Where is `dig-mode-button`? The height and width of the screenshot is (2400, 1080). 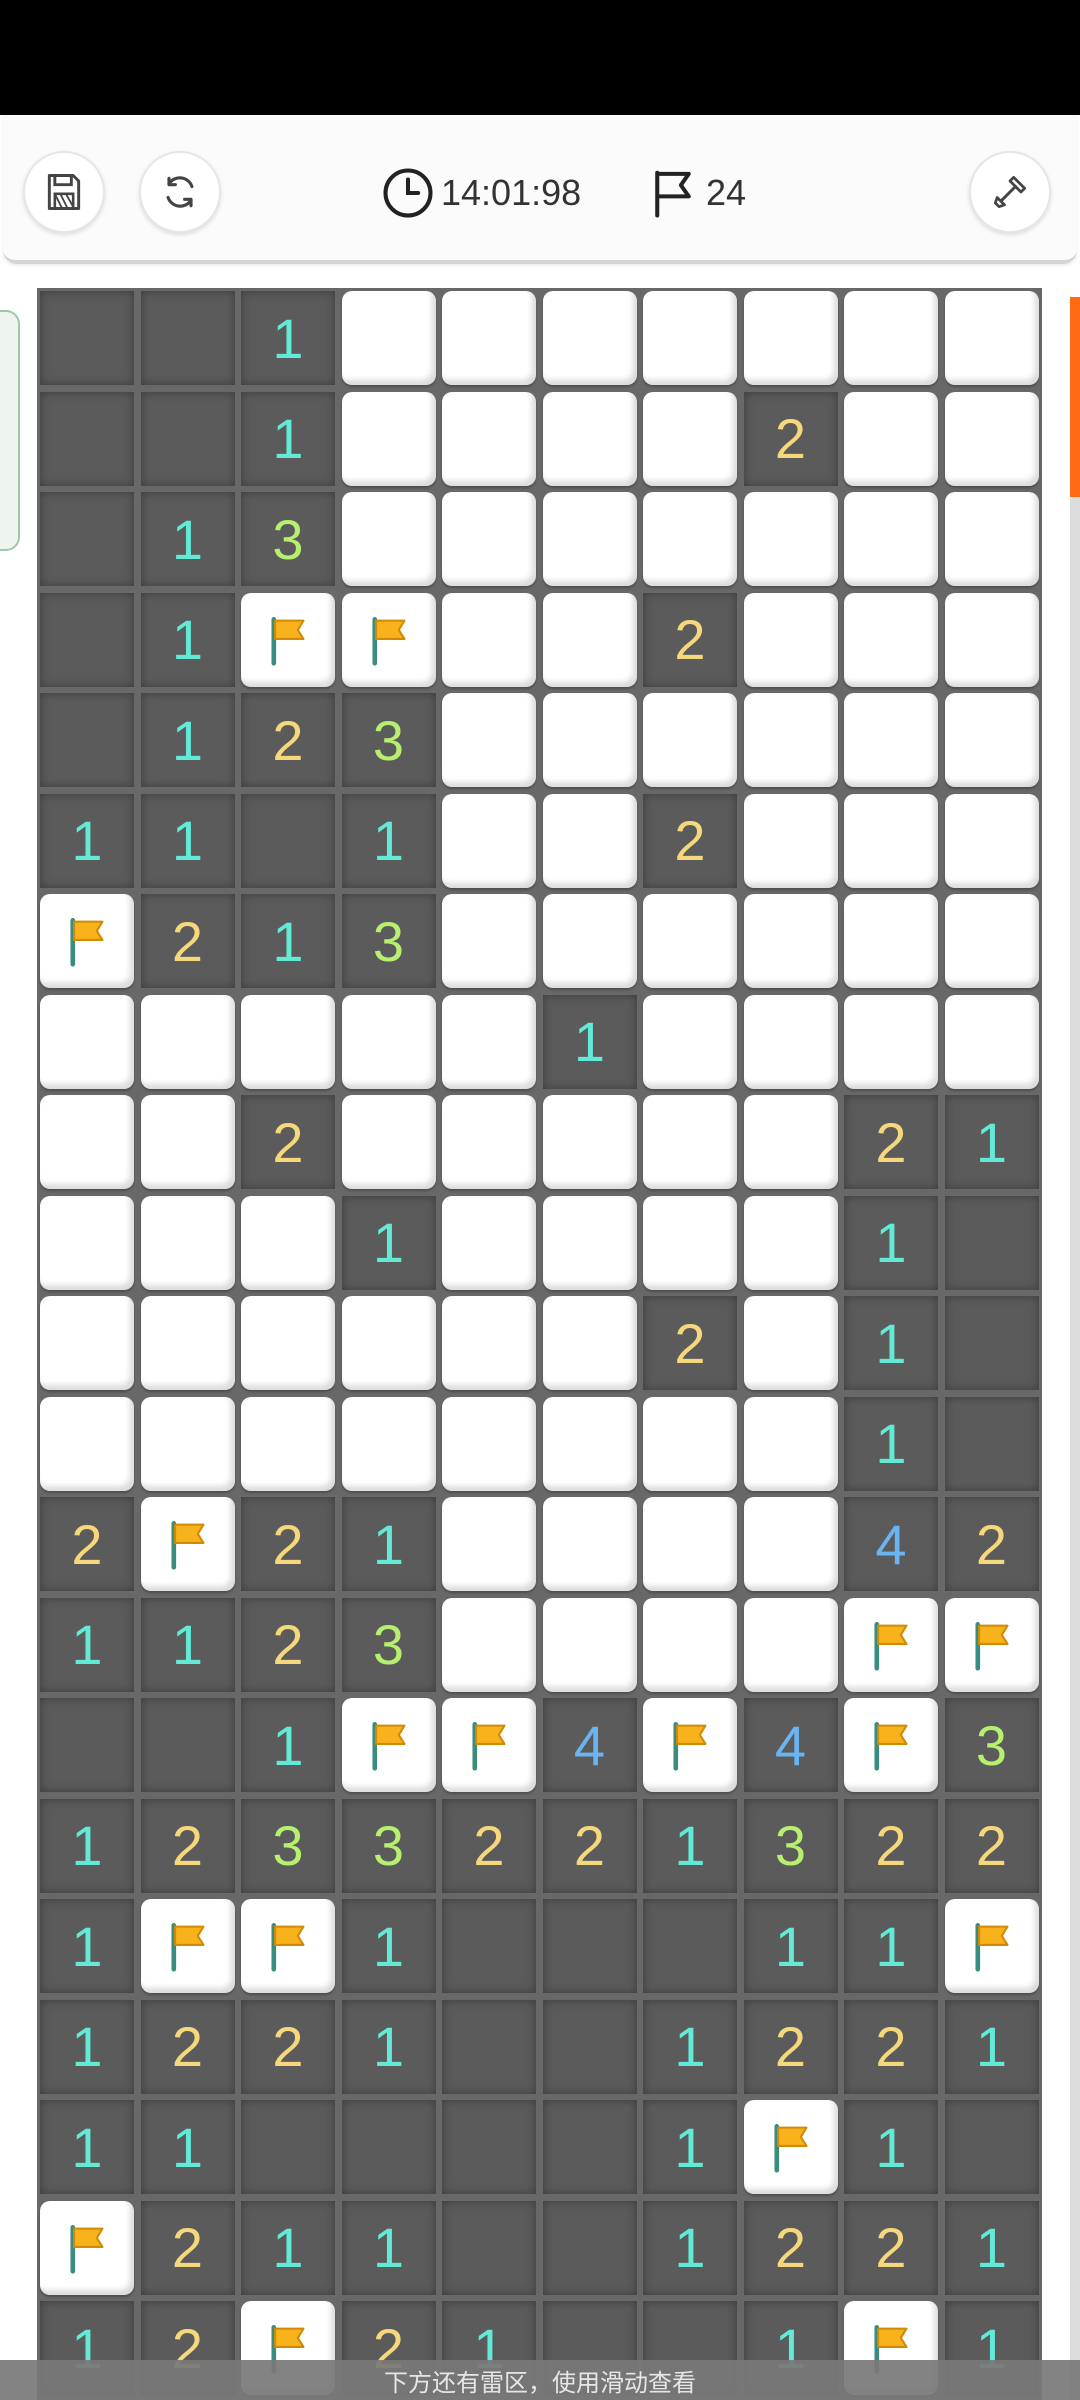 dig-mode-button is located at coordinates (1010, 192).